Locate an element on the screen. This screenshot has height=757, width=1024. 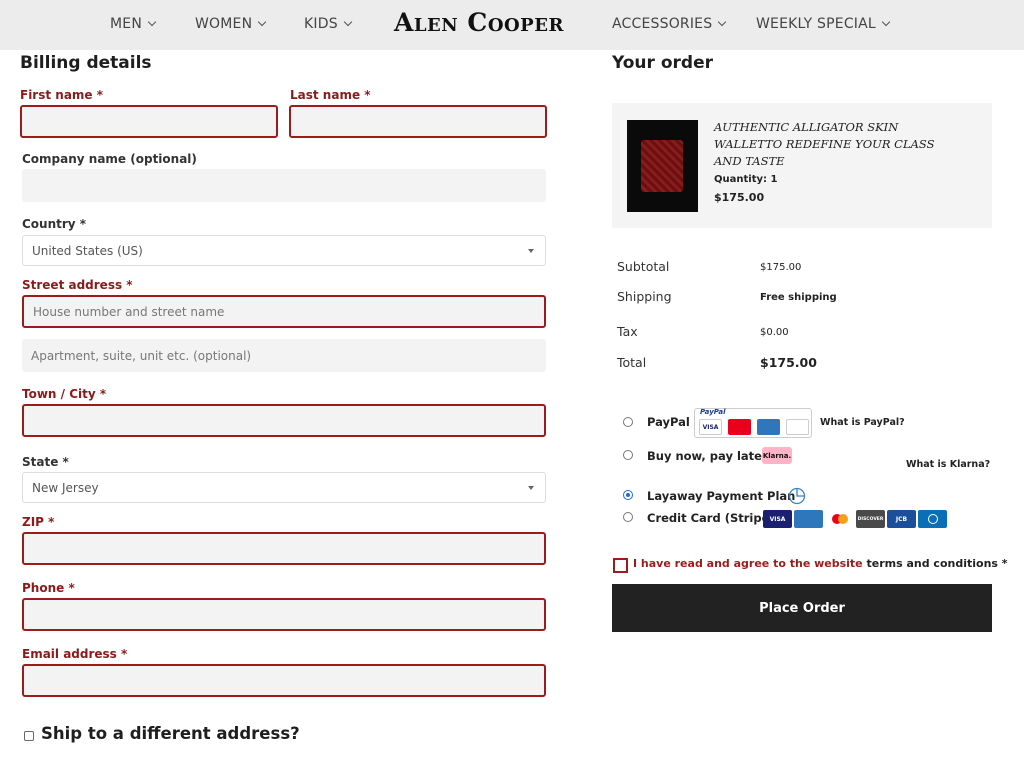
wallet-graphic is located at coordinates (662, 166).